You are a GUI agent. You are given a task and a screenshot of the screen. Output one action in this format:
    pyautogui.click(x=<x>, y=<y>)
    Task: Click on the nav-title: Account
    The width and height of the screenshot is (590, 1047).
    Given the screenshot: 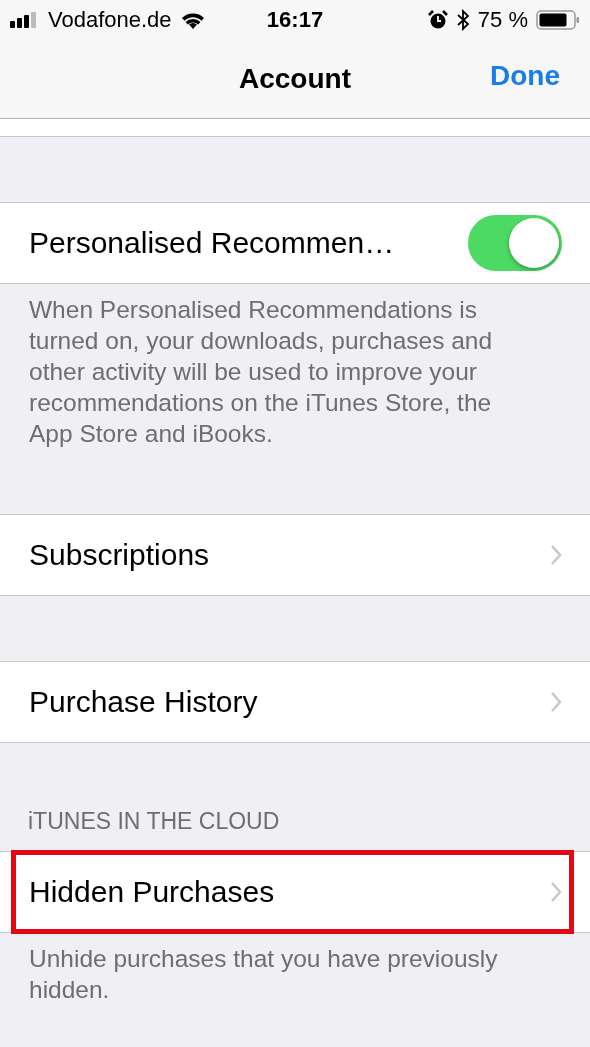 What is the action you would take?
    pyautogui.click(x=295, y=79)
    